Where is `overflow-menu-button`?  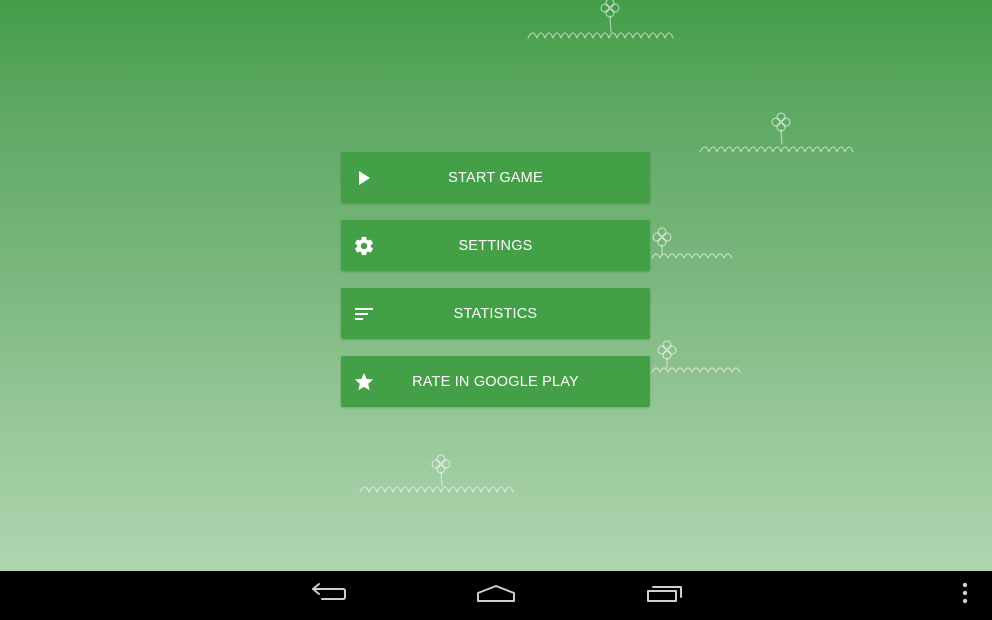
overflow-menu-button is located at coordinates (965, 595).